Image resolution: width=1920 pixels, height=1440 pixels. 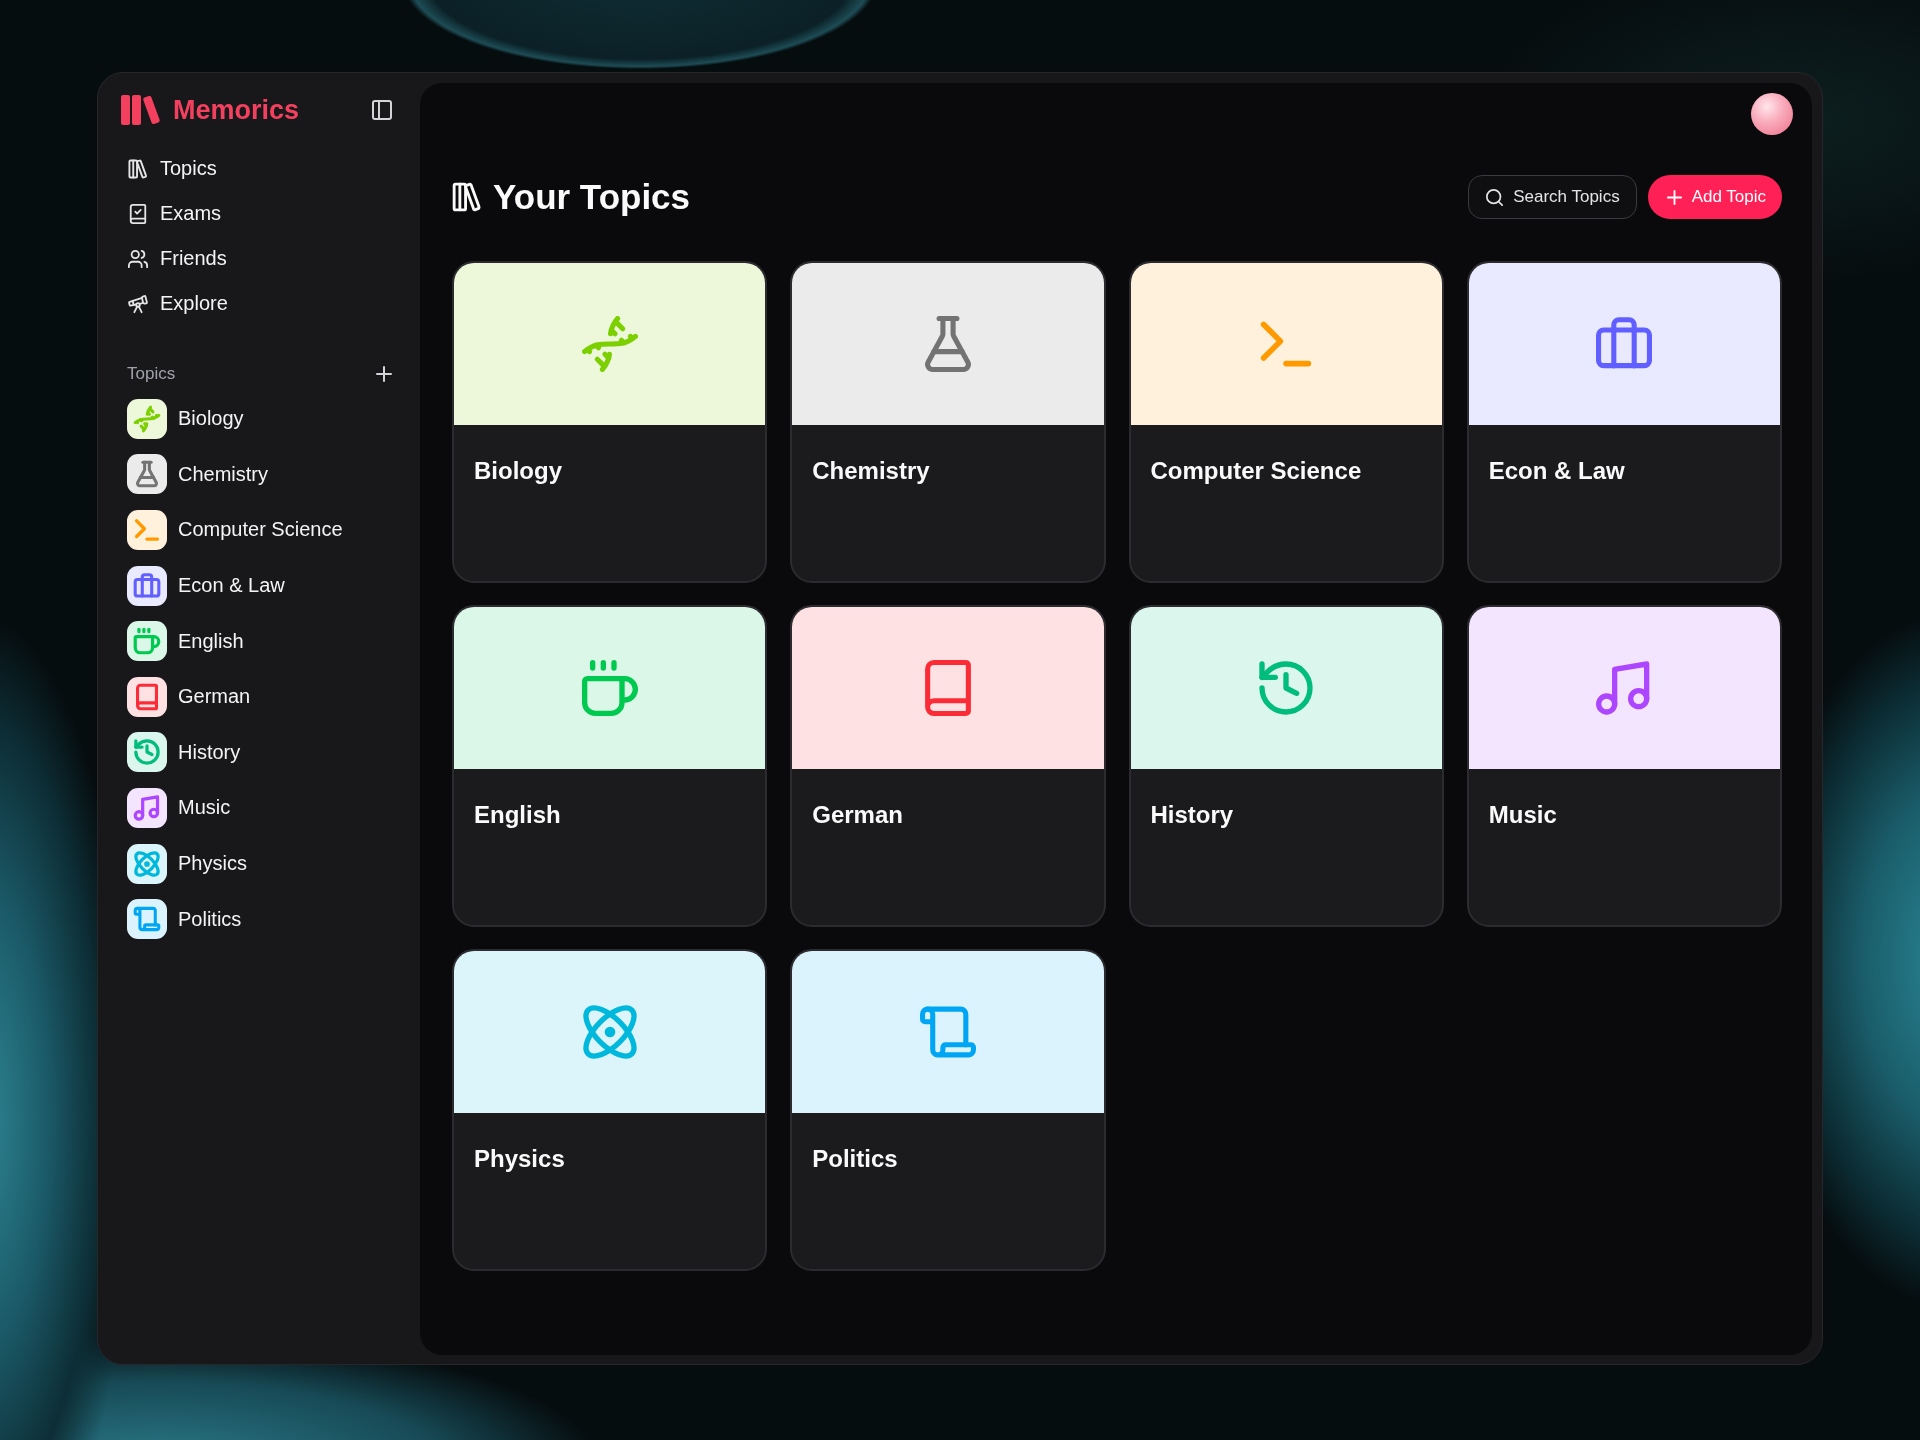 I want to click on topic-link: Chemistry, so click(x=258, y=474).